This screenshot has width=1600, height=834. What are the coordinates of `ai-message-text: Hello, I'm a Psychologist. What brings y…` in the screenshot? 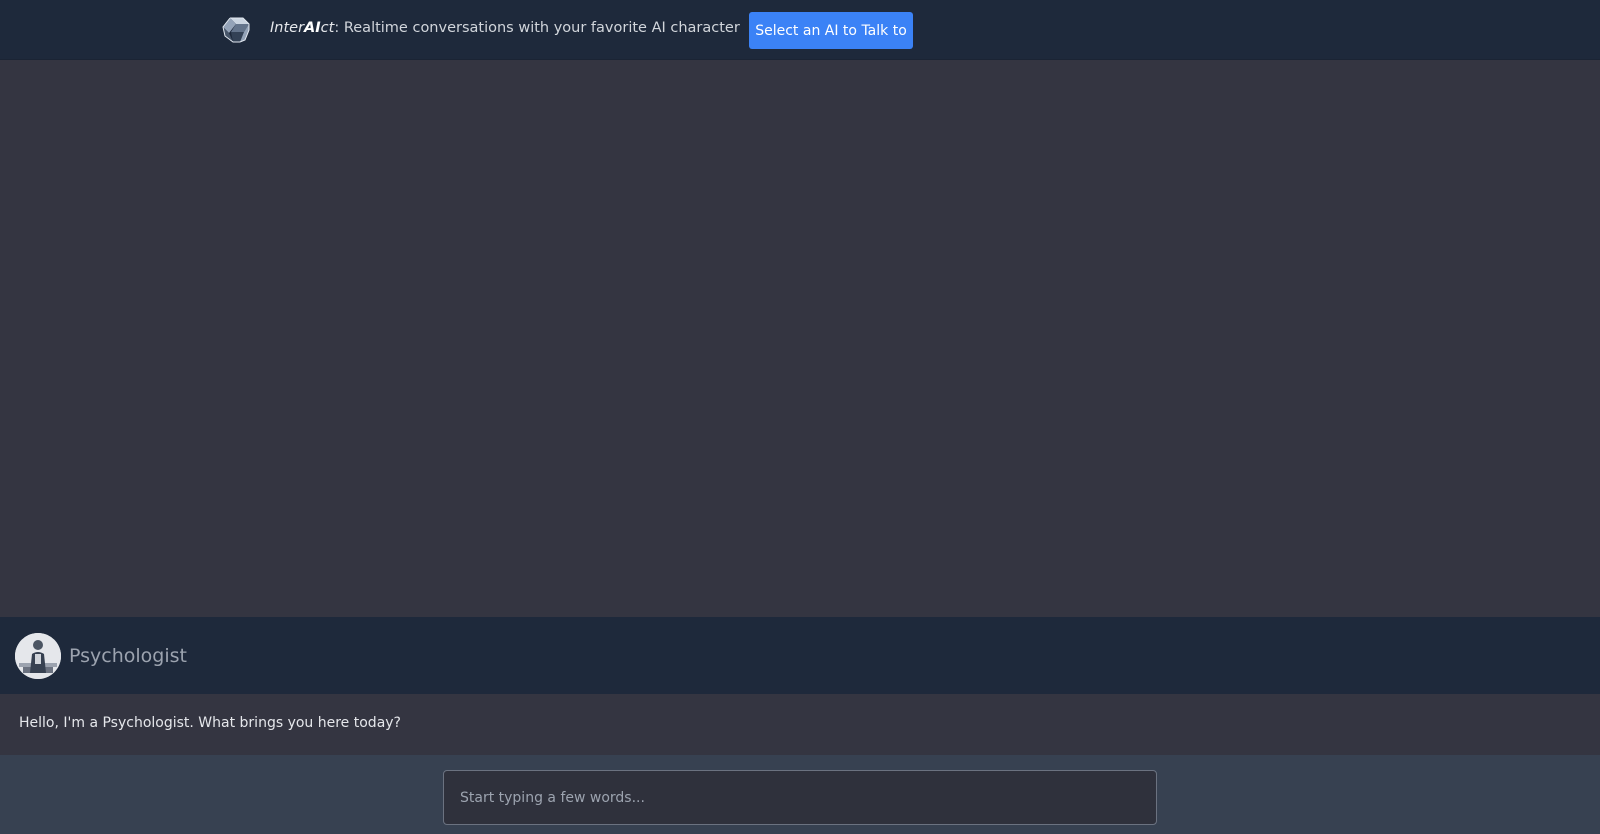 It's located at (210, 723).